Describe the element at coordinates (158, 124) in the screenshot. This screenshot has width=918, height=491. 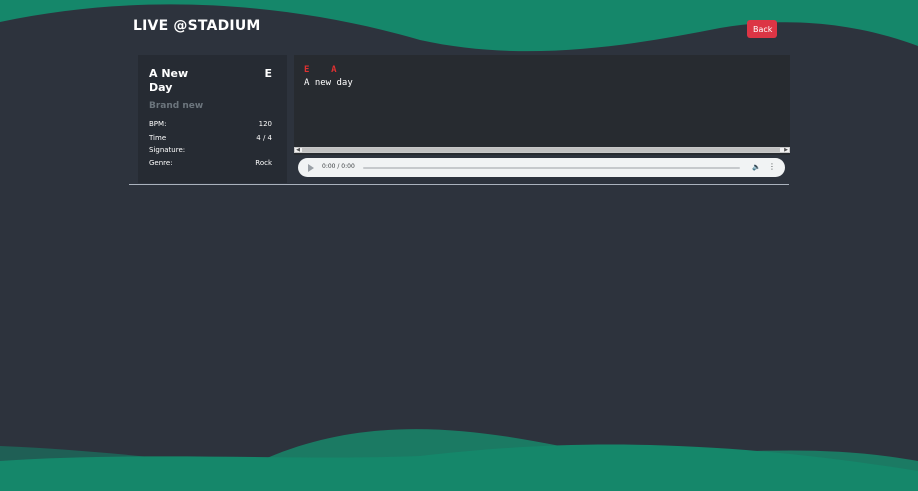
I see `meta-label: BPM:` at that location.